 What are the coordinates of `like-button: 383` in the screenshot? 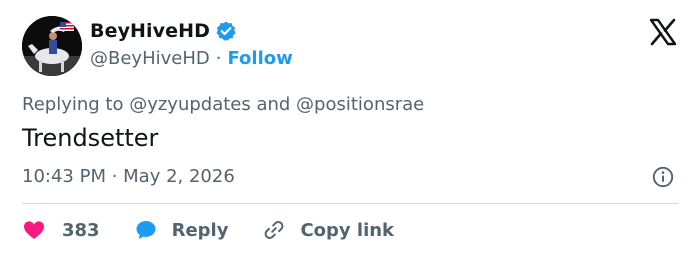 It's located at (61, 230).